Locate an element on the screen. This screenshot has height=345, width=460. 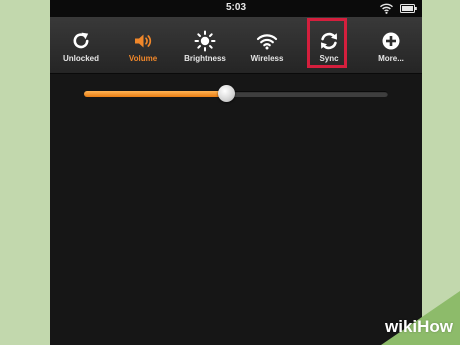
status-clock: 5:03 is located at coordinates (235, 7).